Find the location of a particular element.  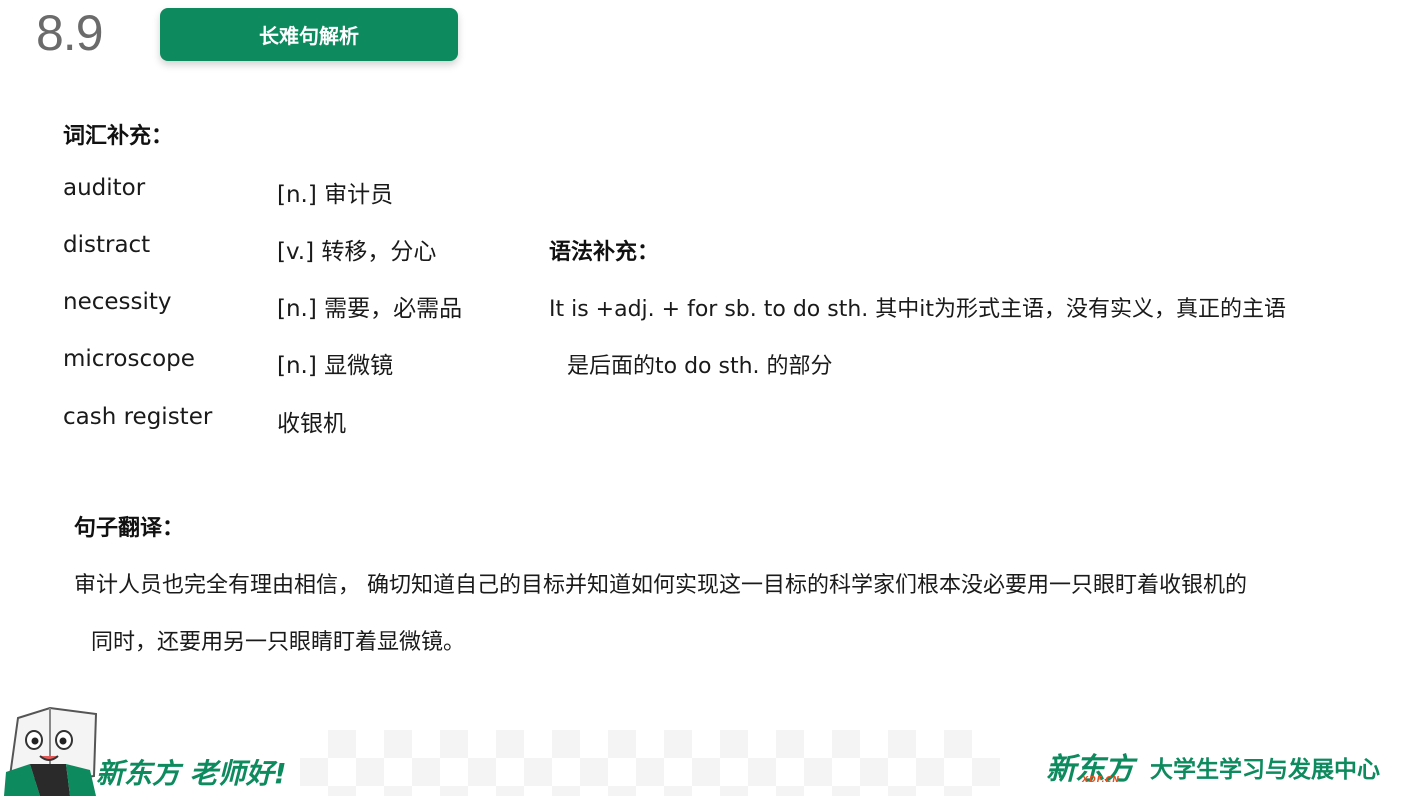

translation-heading: 句子翻译： is located at coordinates (129, 528).